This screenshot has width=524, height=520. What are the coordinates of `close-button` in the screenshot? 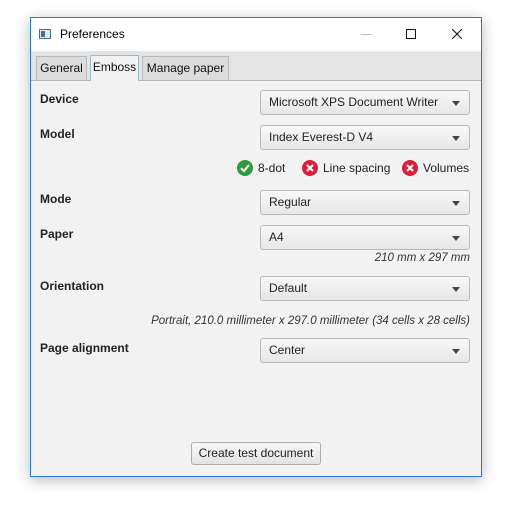 It's located at (457, 34).